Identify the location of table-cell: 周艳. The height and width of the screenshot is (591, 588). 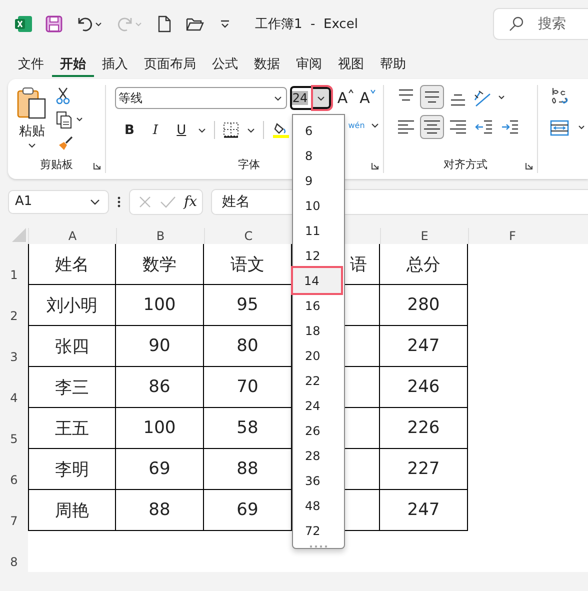
(72, 510).